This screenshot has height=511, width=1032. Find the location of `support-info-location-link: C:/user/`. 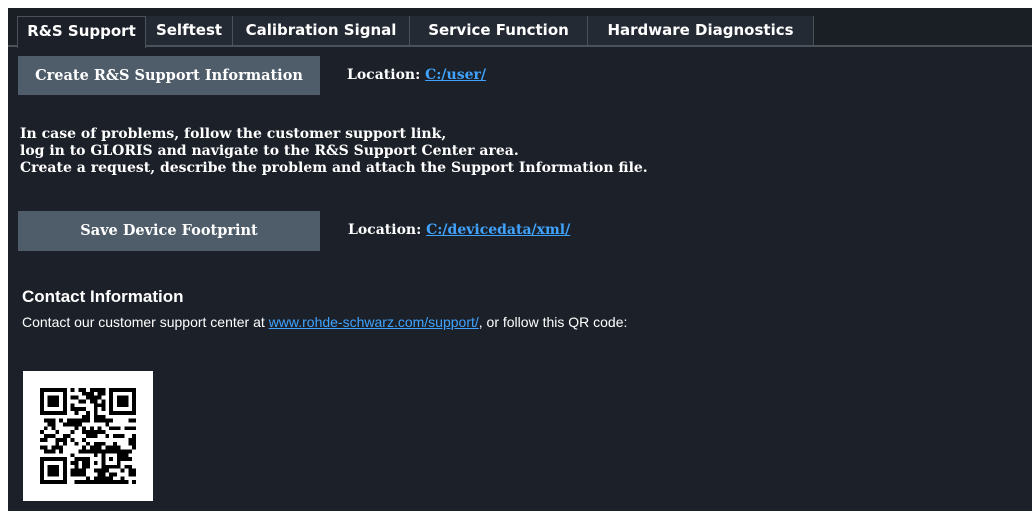

support-info-location-link: C:/user/ is located at coordinates (455, 75).